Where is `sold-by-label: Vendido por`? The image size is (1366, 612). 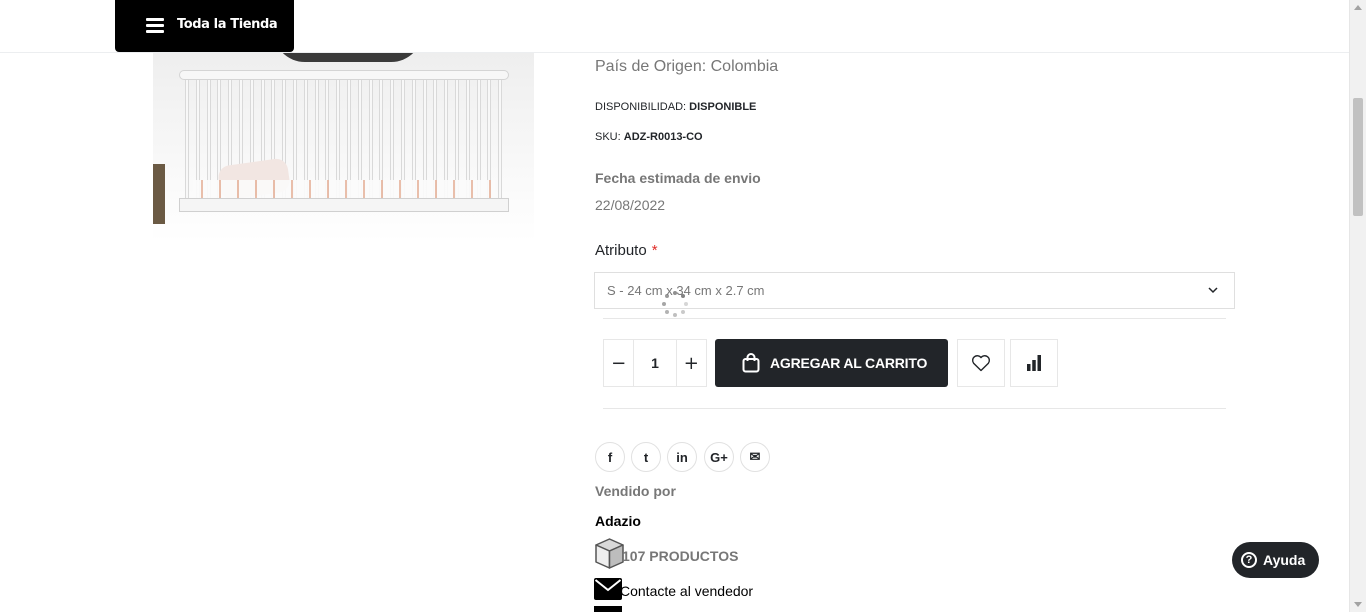 sold-by-label: Vendido por is located at coordinates (635, 491).